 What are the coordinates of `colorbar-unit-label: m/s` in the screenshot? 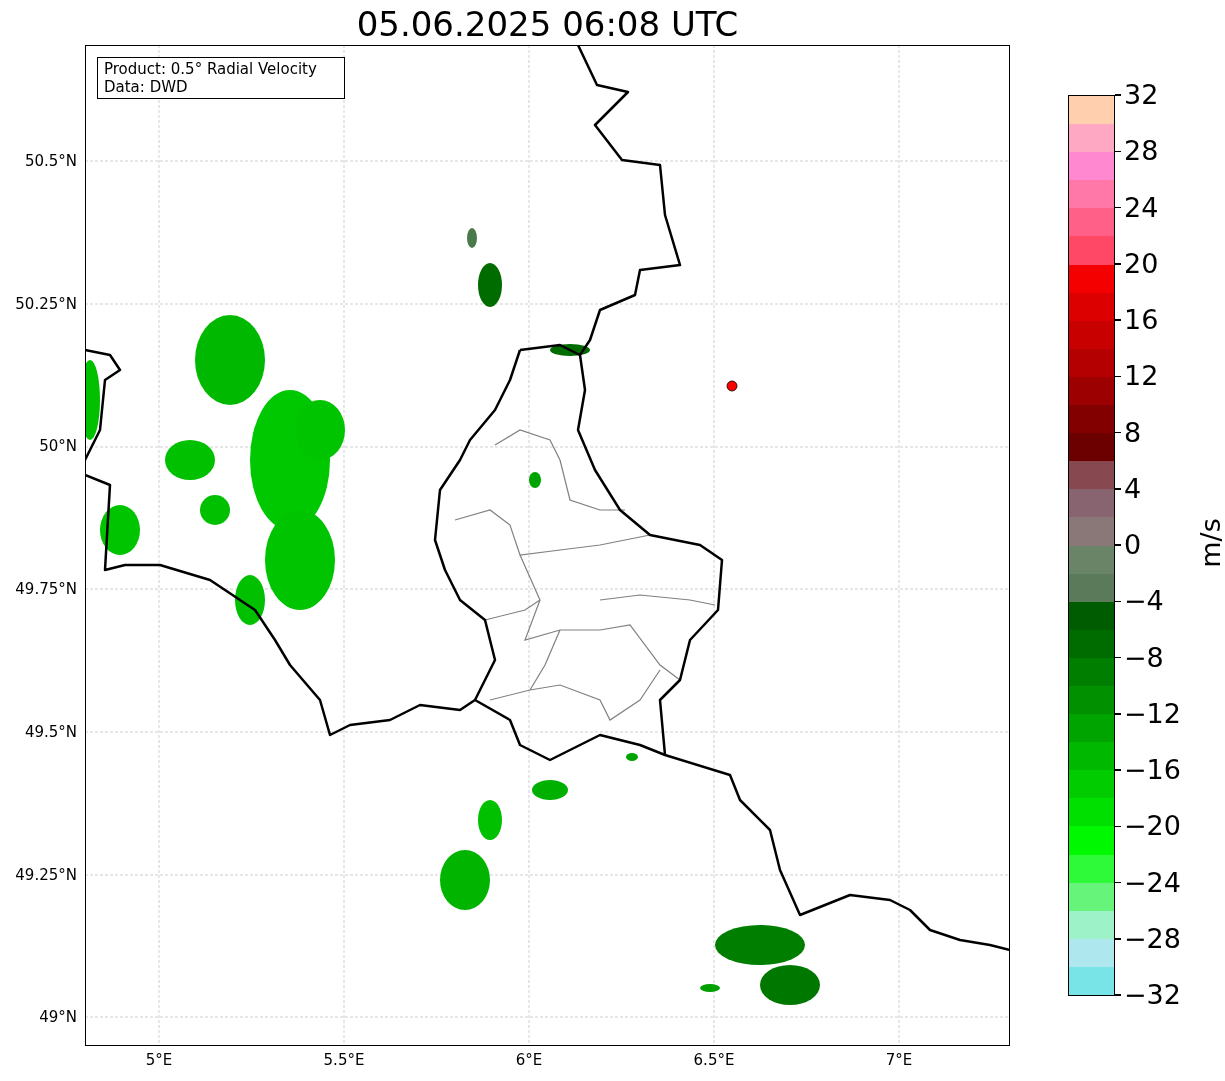 It's located at (1210, 543).